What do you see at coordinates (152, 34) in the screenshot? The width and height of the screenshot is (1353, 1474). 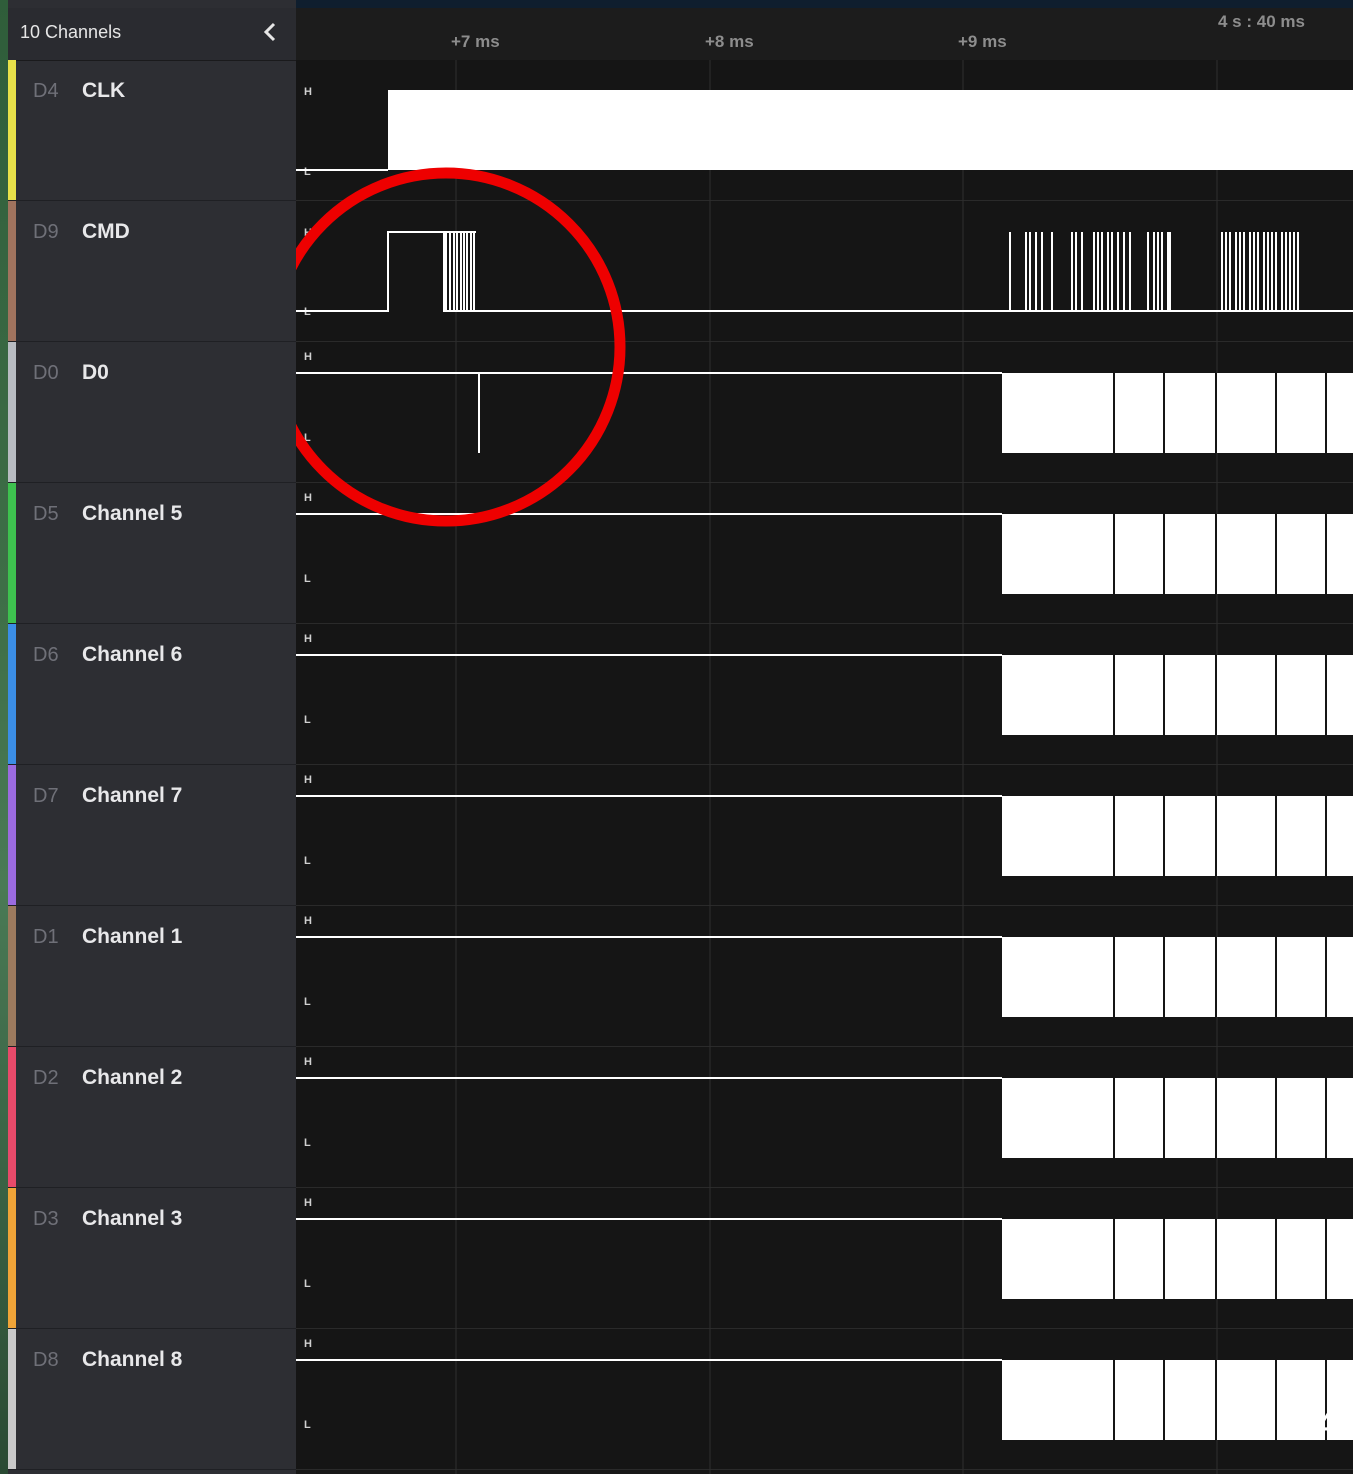 I see `sidebar-header: 10 Channels` at bounding box center [152, 34].